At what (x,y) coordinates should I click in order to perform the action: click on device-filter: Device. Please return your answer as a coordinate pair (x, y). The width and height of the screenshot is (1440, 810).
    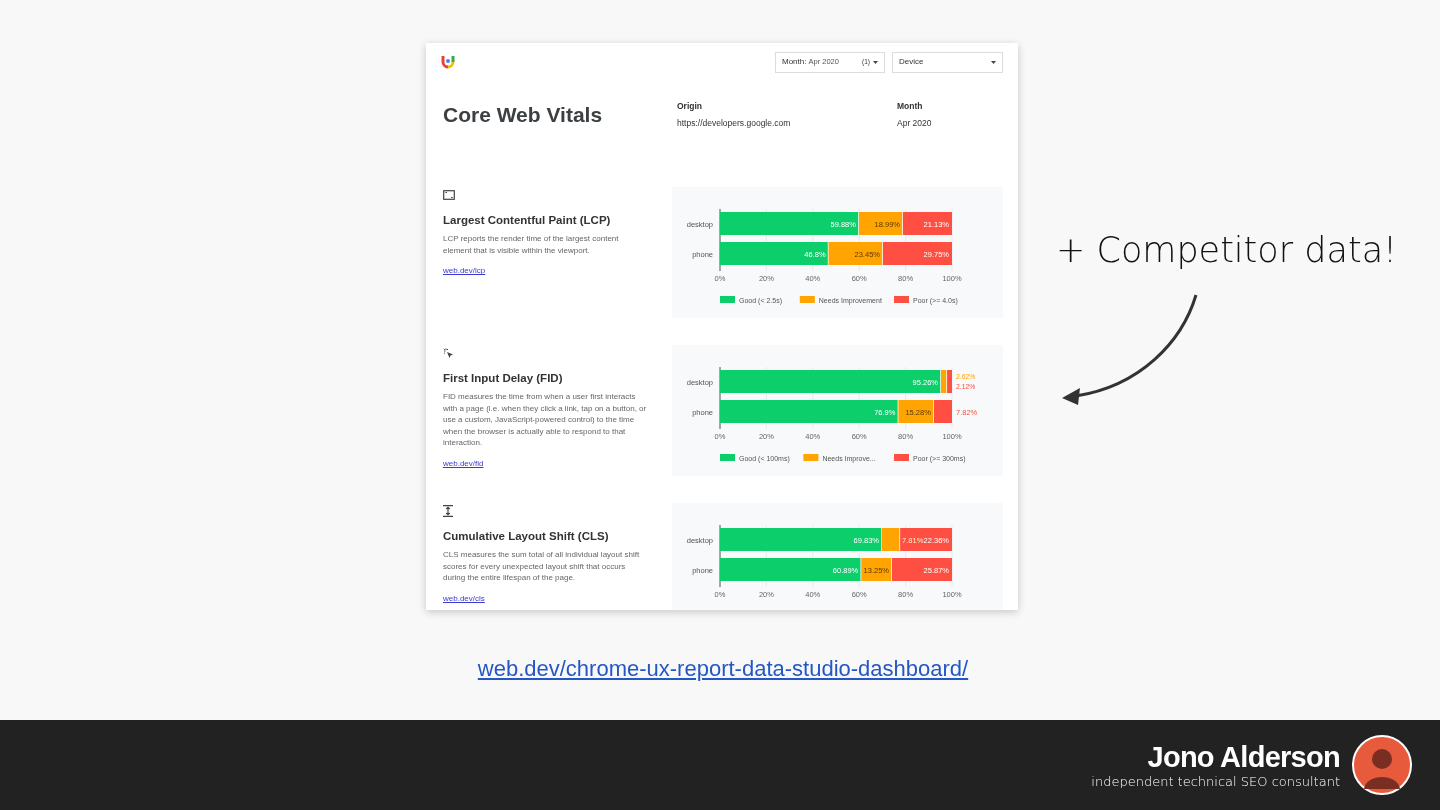
    Looking at the image, I should click on (947, 62).